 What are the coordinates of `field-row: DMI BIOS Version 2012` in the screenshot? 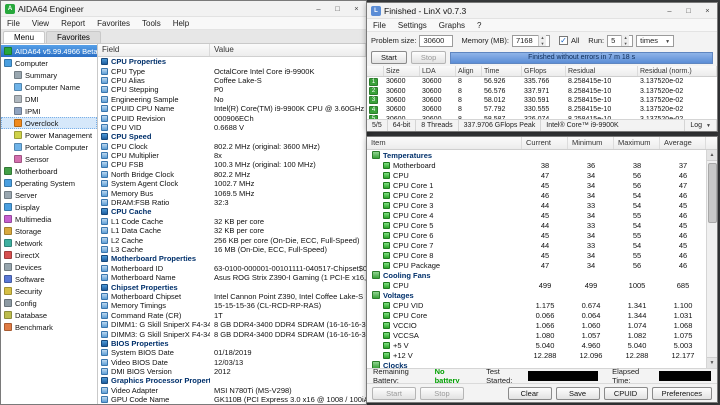 It's located at (232, 371).